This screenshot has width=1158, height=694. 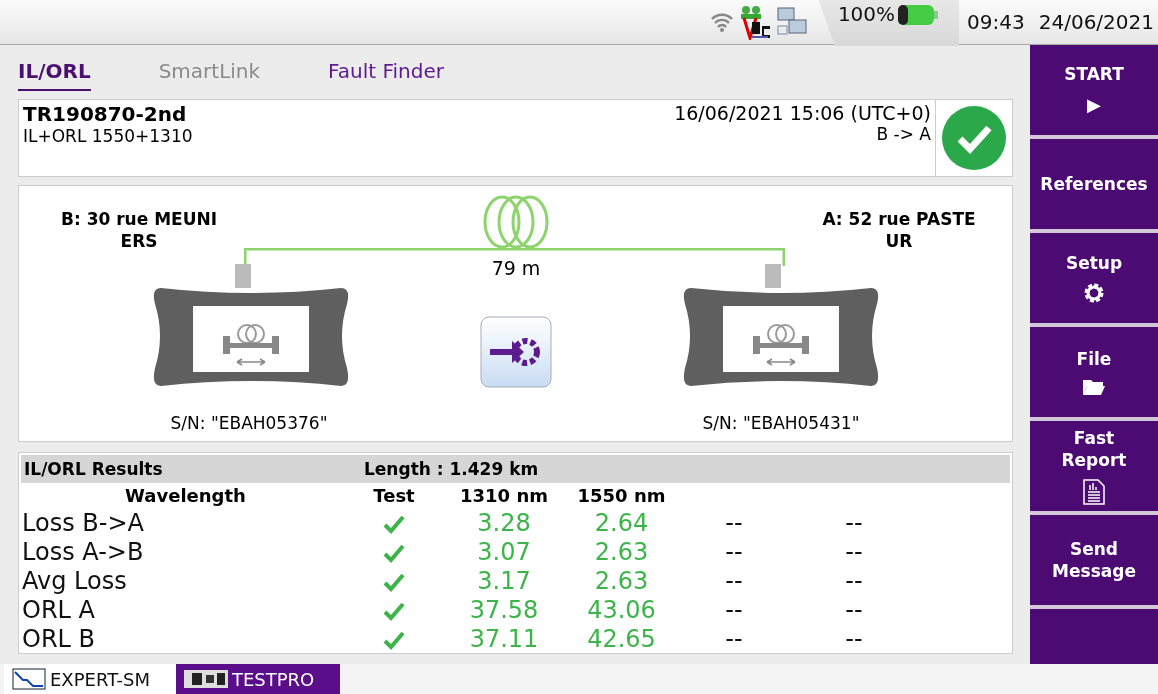 What do you see at coordinates (394, 496) in the screenshot?
I see `column-header: Test` at bounding box center [394, 496].